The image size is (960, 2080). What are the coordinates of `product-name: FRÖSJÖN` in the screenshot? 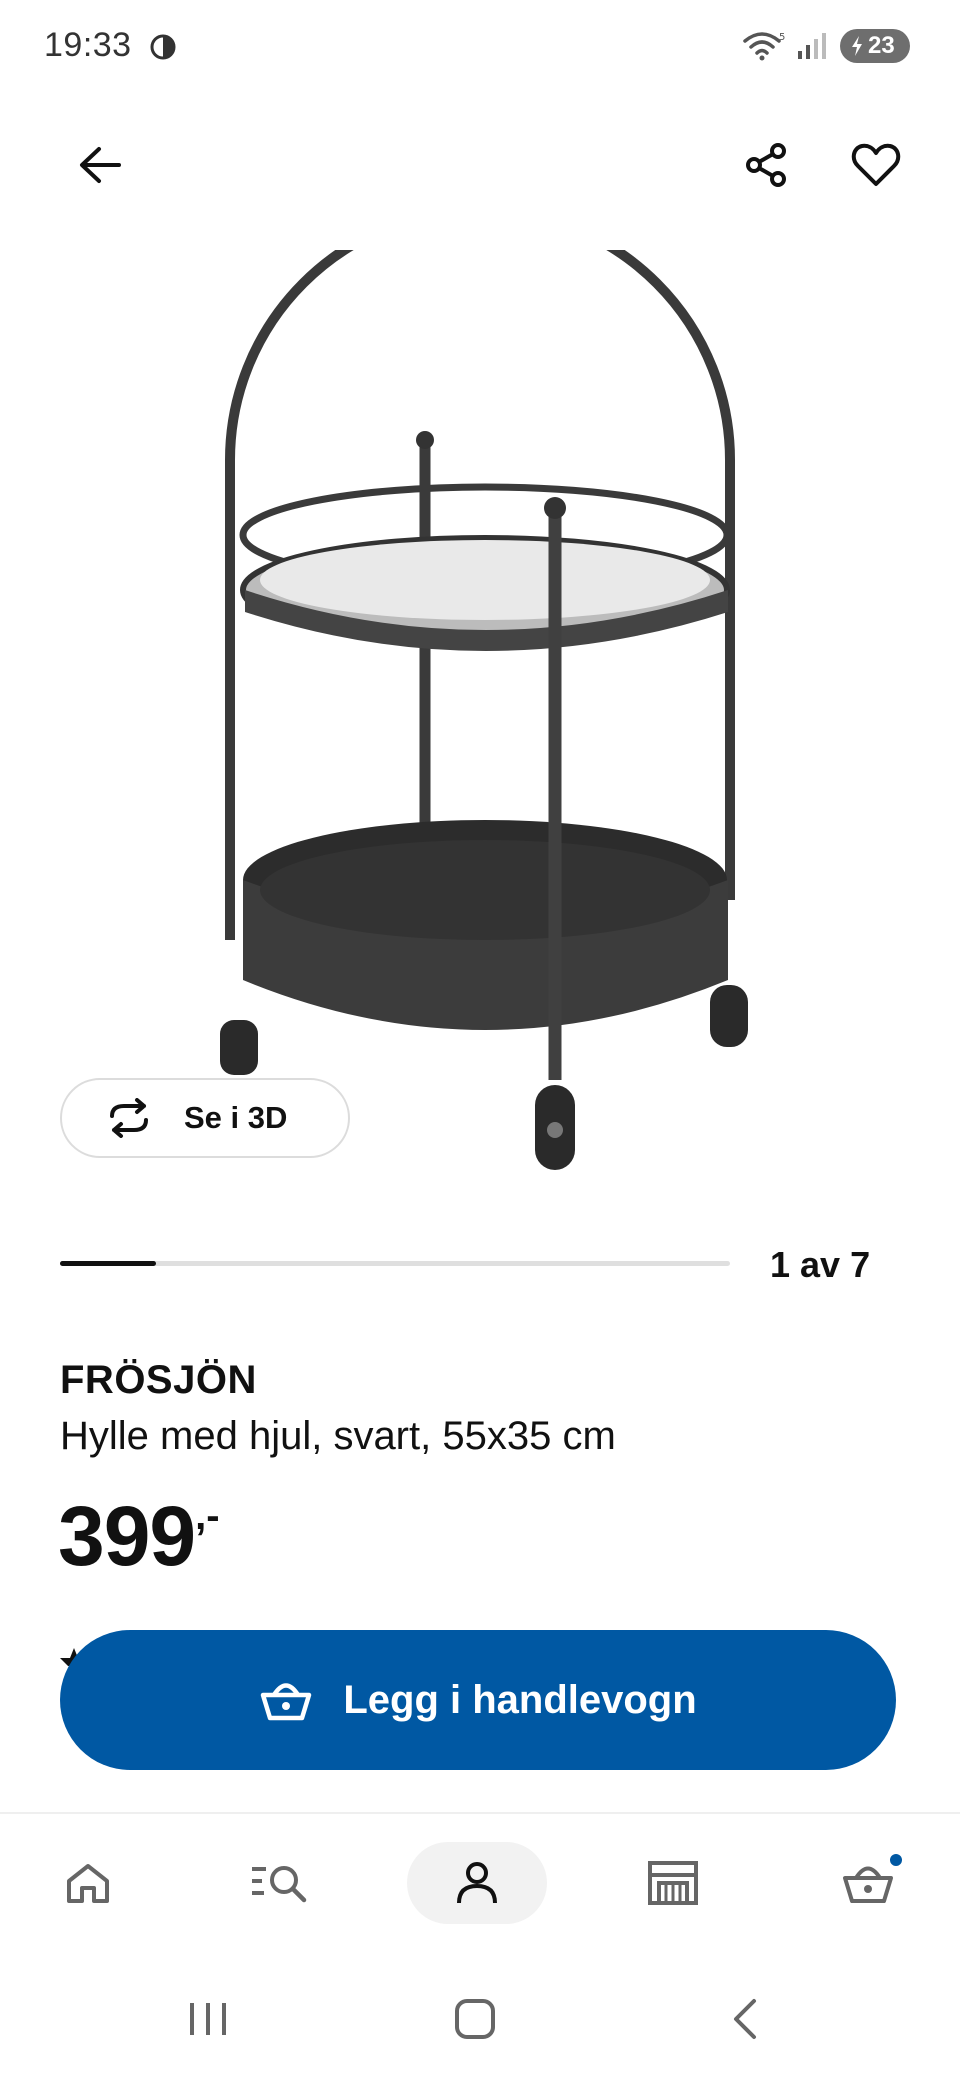 It's located at (158, 1380).